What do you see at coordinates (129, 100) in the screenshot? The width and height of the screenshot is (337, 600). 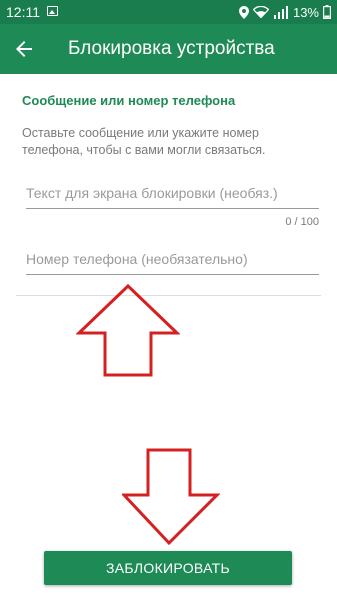 I see `section-heading: Сообщение или номер телефона` at bounding box center [129, 100].